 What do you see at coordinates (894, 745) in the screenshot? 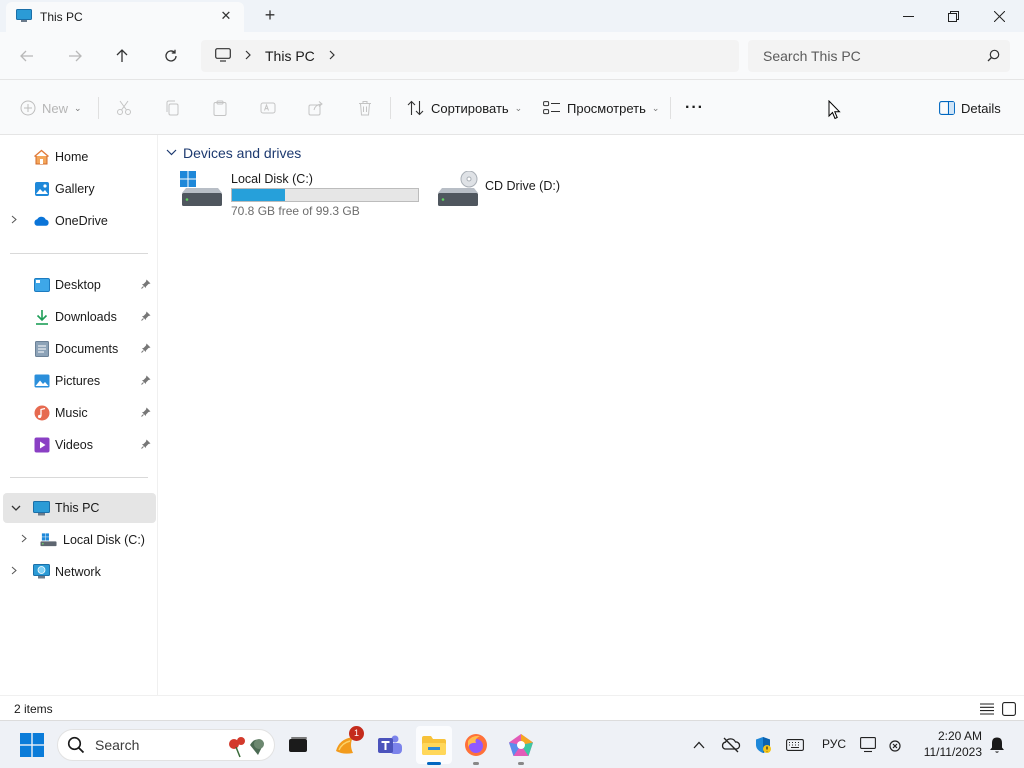
I see `volume-tray-button` at bounding box center [894, 745].